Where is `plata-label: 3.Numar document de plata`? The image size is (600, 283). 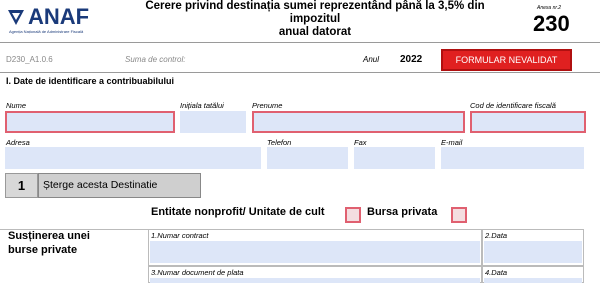
plata-label: 3.Numar document de plata is located at coordinates (197, 272).